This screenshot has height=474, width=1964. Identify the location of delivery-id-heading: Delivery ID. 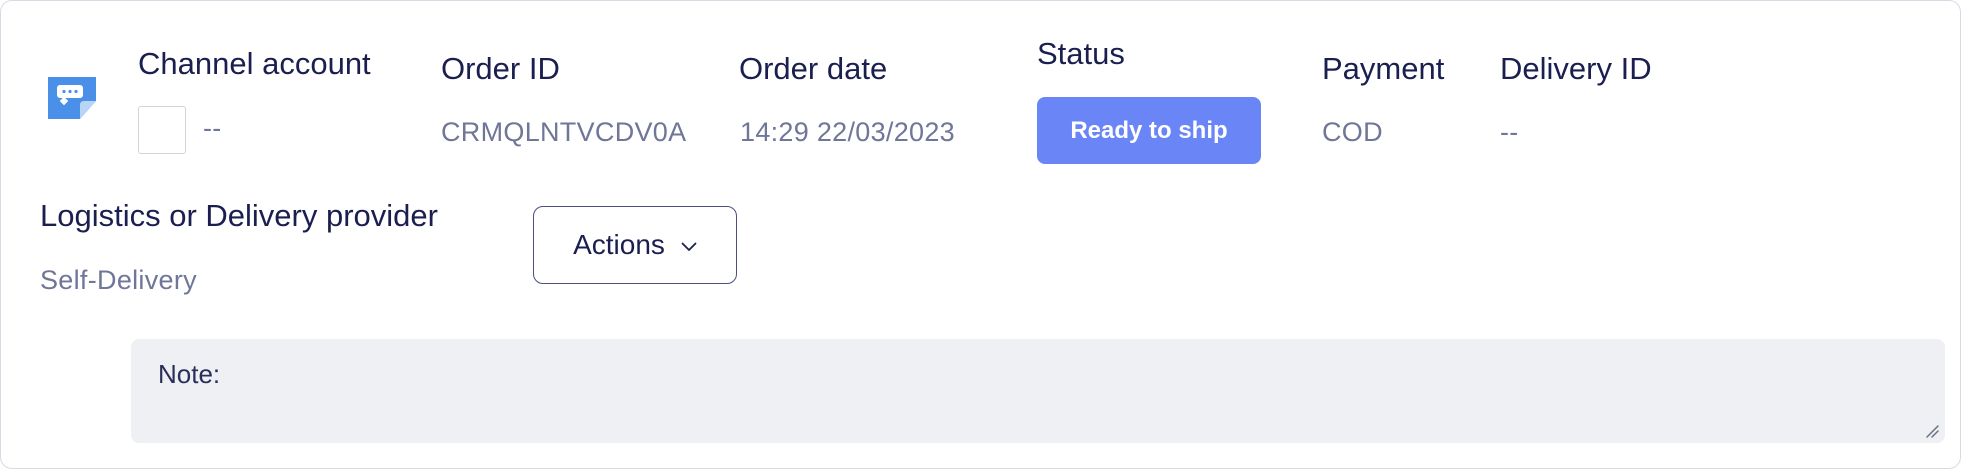
(1576, 68).